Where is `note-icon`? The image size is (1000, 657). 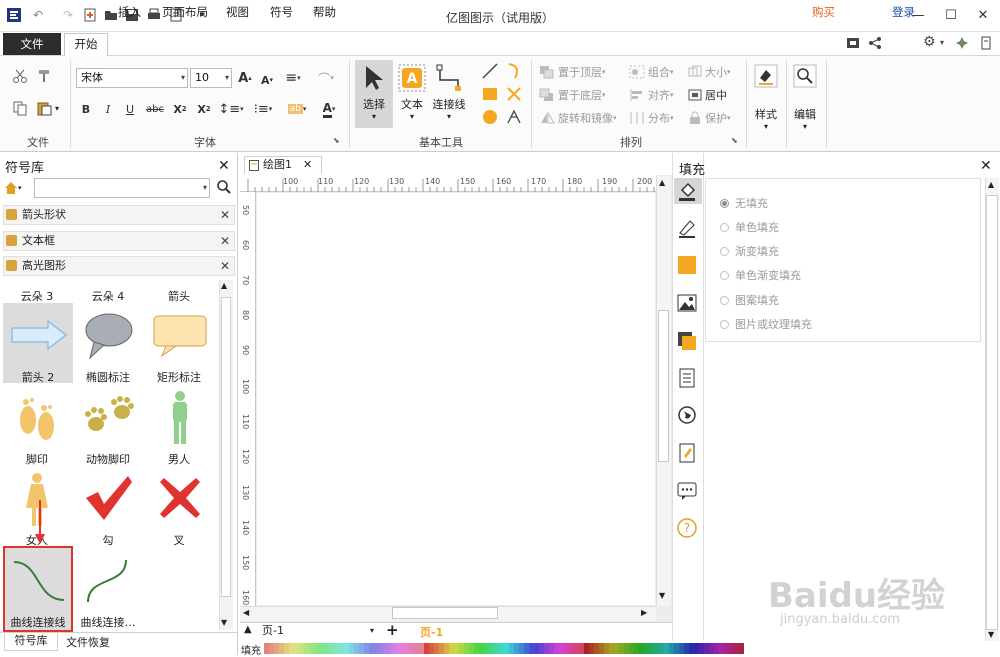 note-icon is located at coordinates (687, 453).